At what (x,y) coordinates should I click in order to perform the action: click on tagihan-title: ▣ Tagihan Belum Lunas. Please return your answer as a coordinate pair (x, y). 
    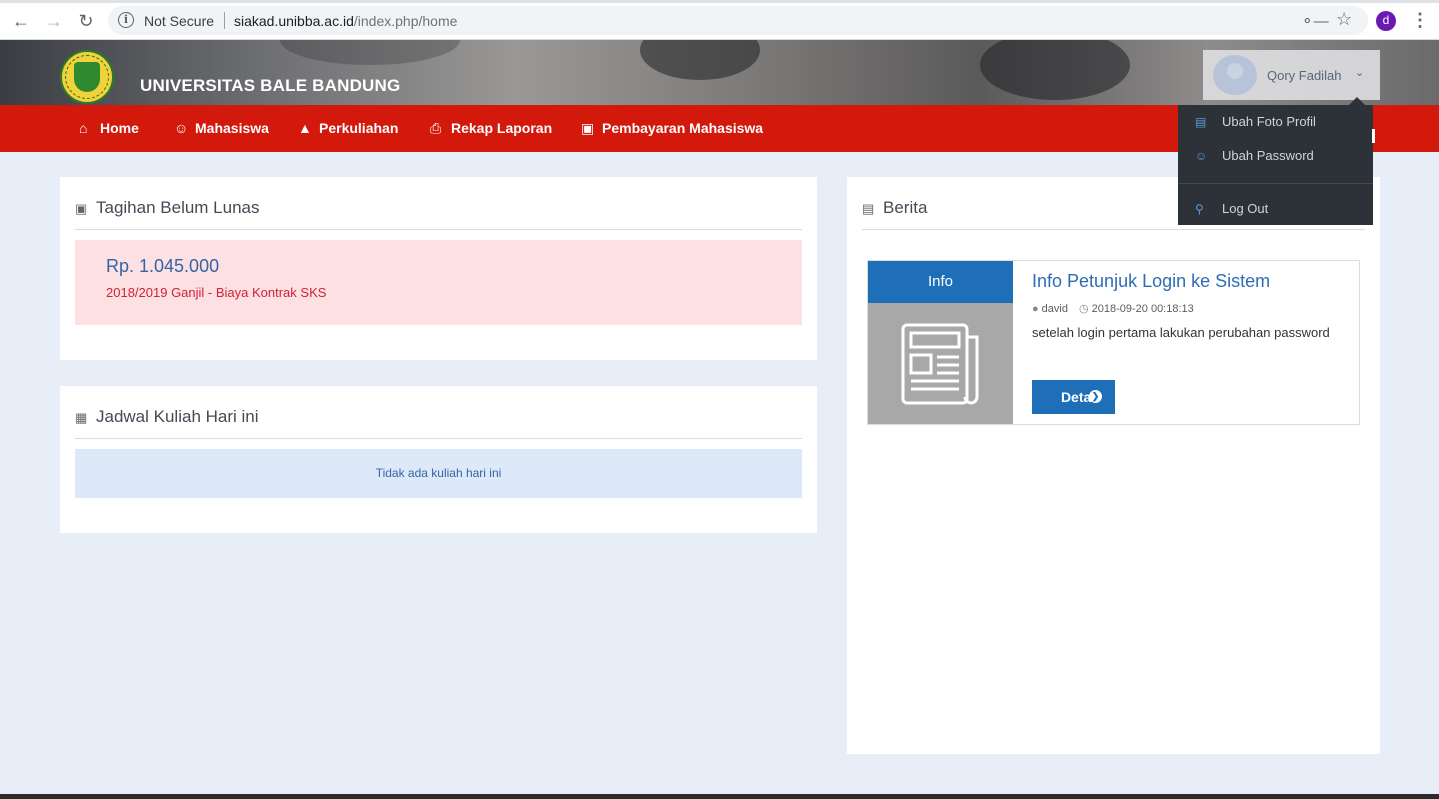
    Looking at the image, I should click on (167, 208).